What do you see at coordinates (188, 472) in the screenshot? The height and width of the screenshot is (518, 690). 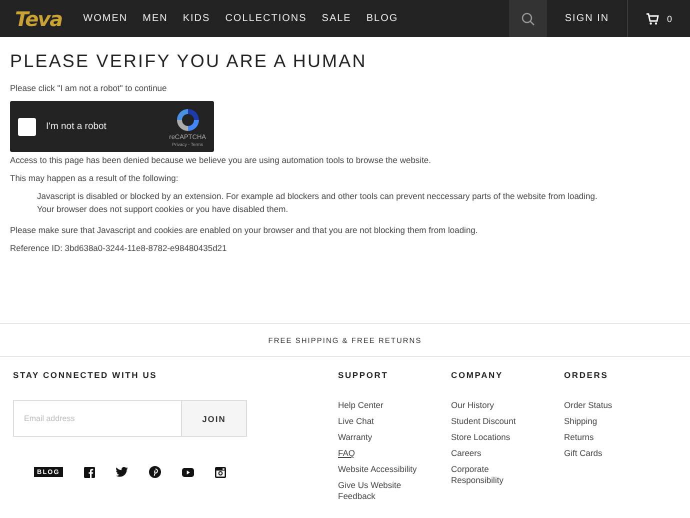 I see `play-icon` at bounding box center [188, 472].